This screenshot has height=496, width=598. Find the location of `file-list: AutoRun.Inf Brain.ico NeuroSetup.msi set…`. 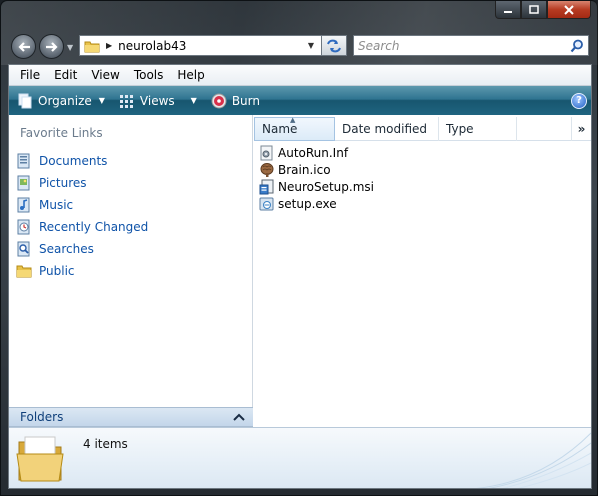

file-list: AutoRun.Inf Brain.ico NeuroSetup.msi set… is located at coordinates (316, 178).